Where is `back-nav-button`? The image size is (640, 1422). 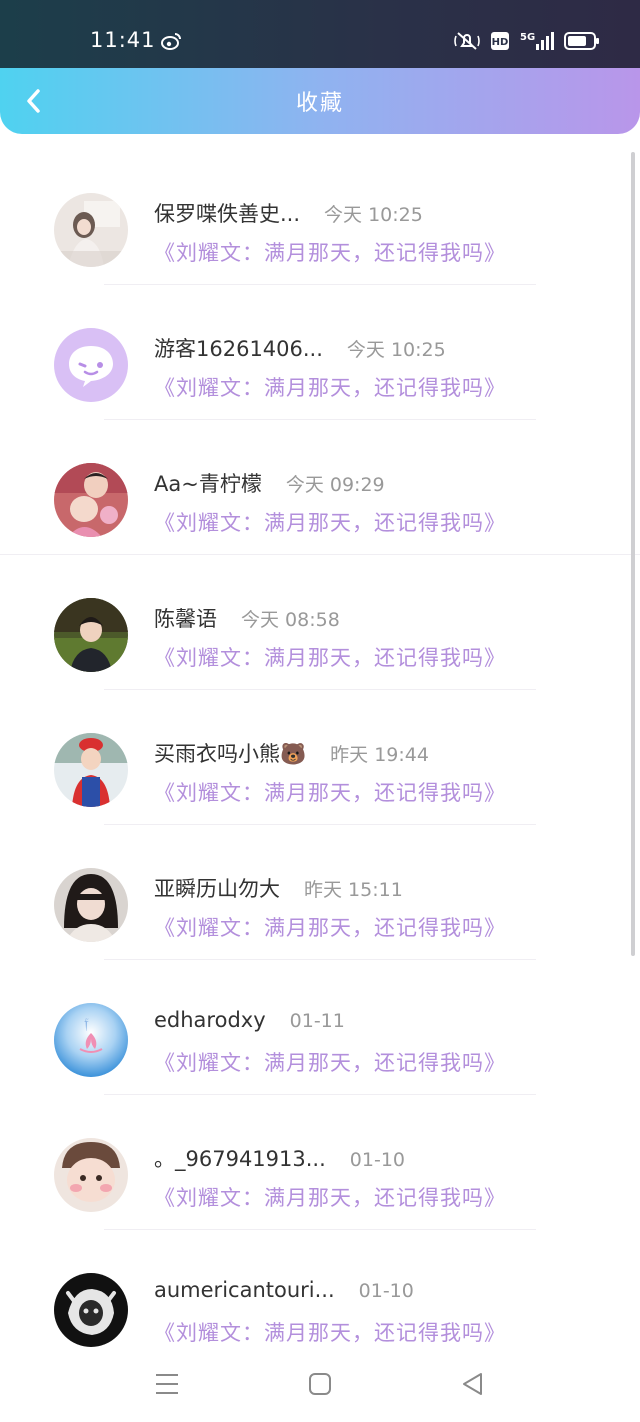
back-nav-button is located at coordinates (472, 1384).